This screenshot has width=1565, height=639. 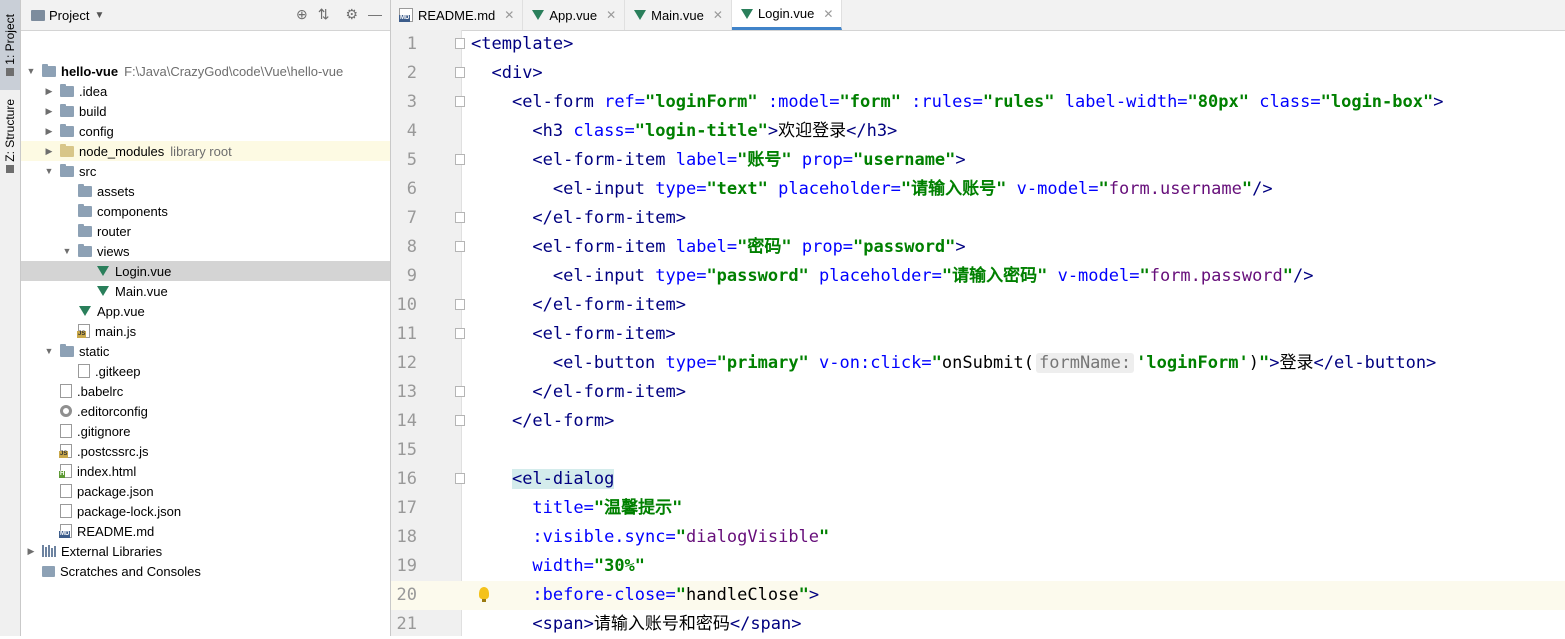 What do you see at coordinates (205, 91) in the screenshot?
I see `tree-item: ▶ .idea` at bounding box center [205, 91].